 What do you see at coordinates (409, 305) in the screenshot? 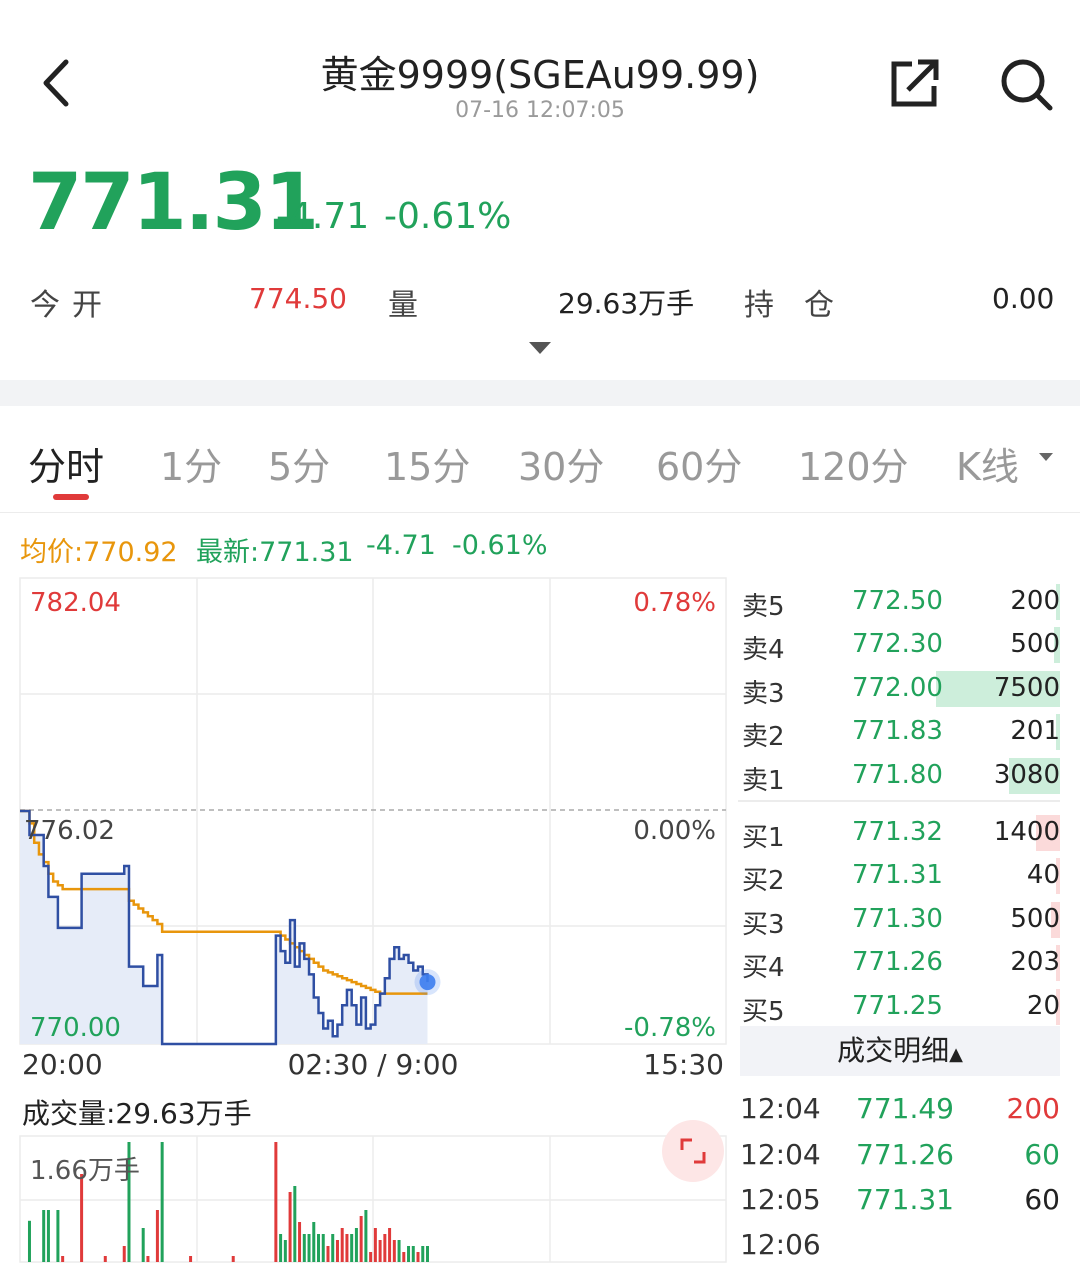
I see `volume-label: 量` at bounding box center [409, 305].